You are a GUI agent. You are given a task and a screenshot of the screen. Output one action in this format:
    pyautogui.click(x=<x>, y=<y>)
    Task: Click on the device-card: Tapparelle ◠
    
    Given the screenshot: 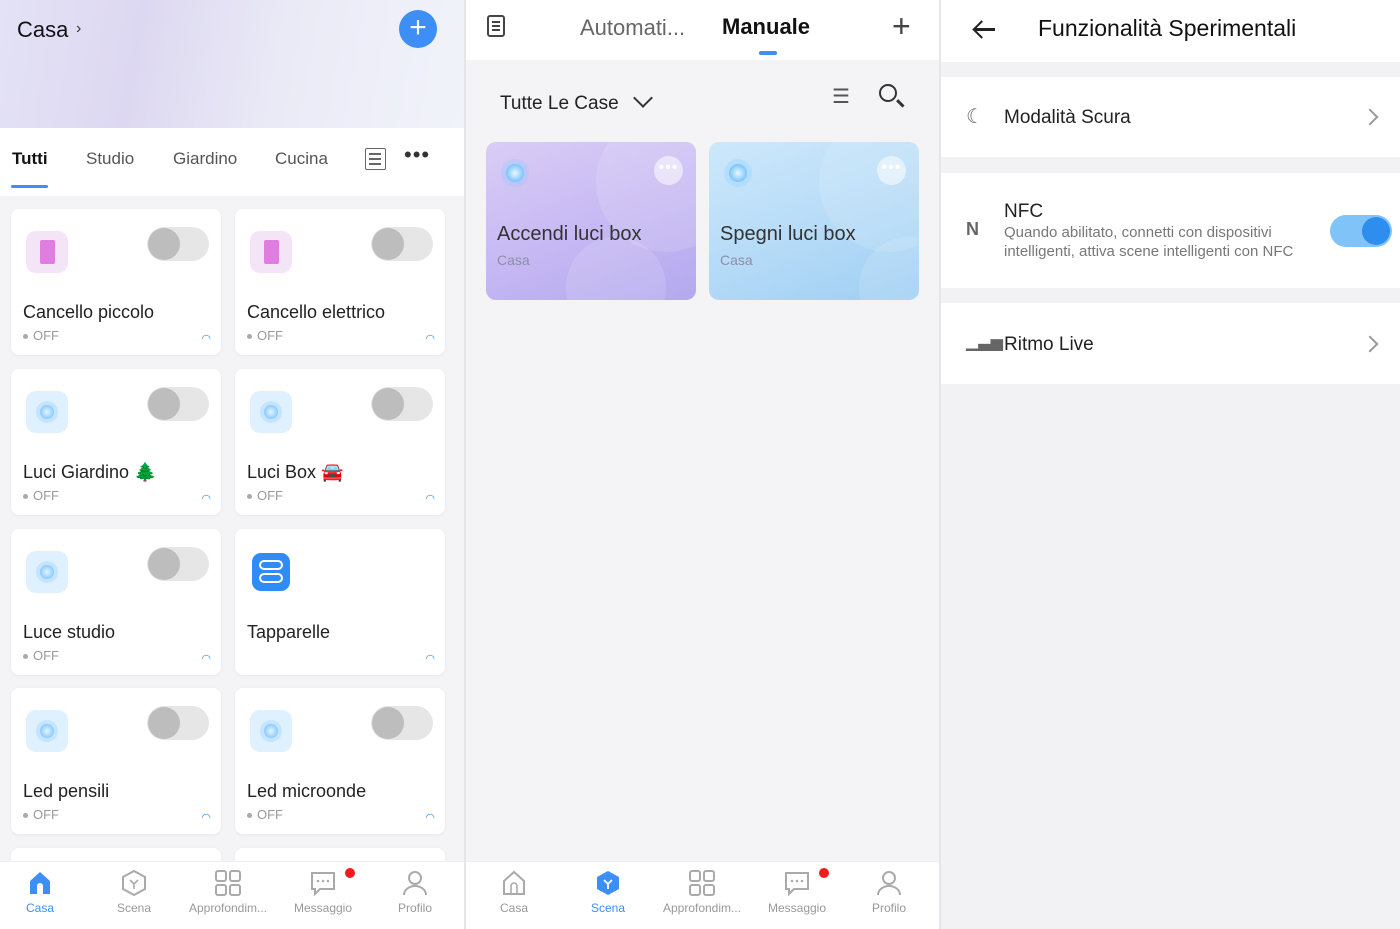 What is the action you would take?
    pyautogui.click(x=340, y=602)
    